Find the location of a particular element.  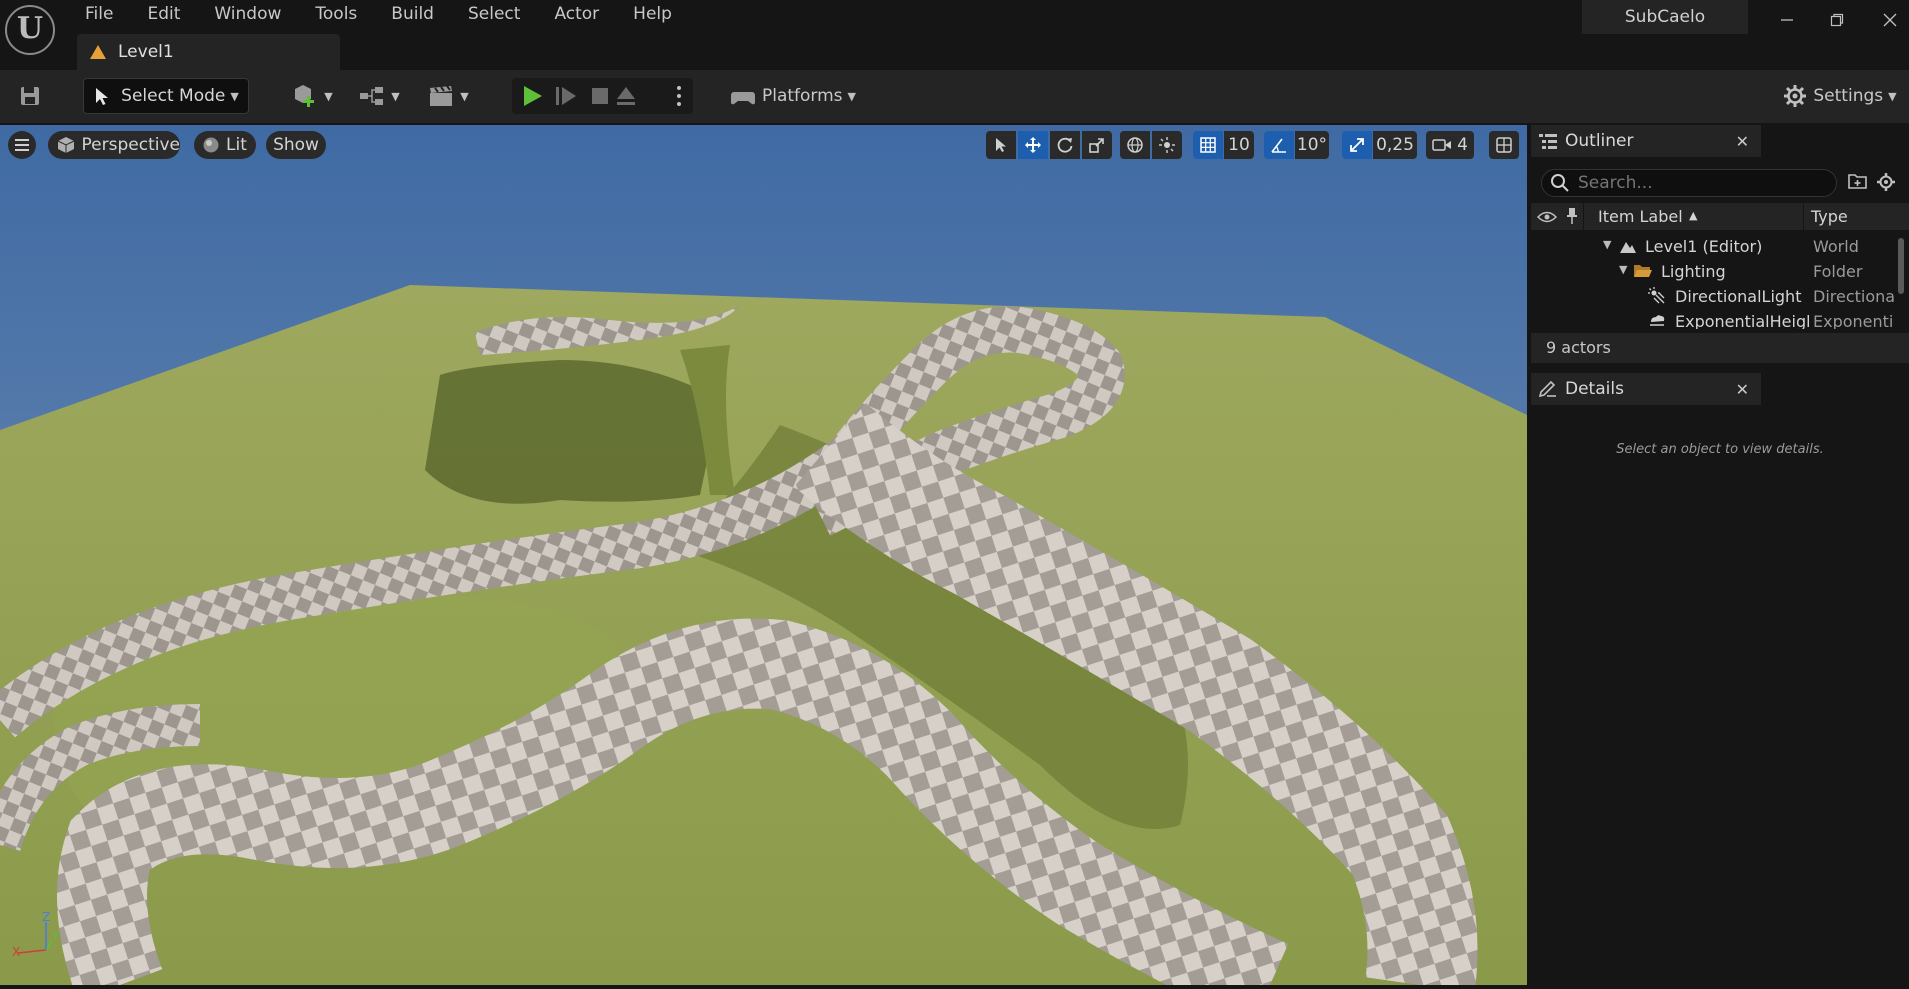

stop-icon is located at coordinates (600, 96).